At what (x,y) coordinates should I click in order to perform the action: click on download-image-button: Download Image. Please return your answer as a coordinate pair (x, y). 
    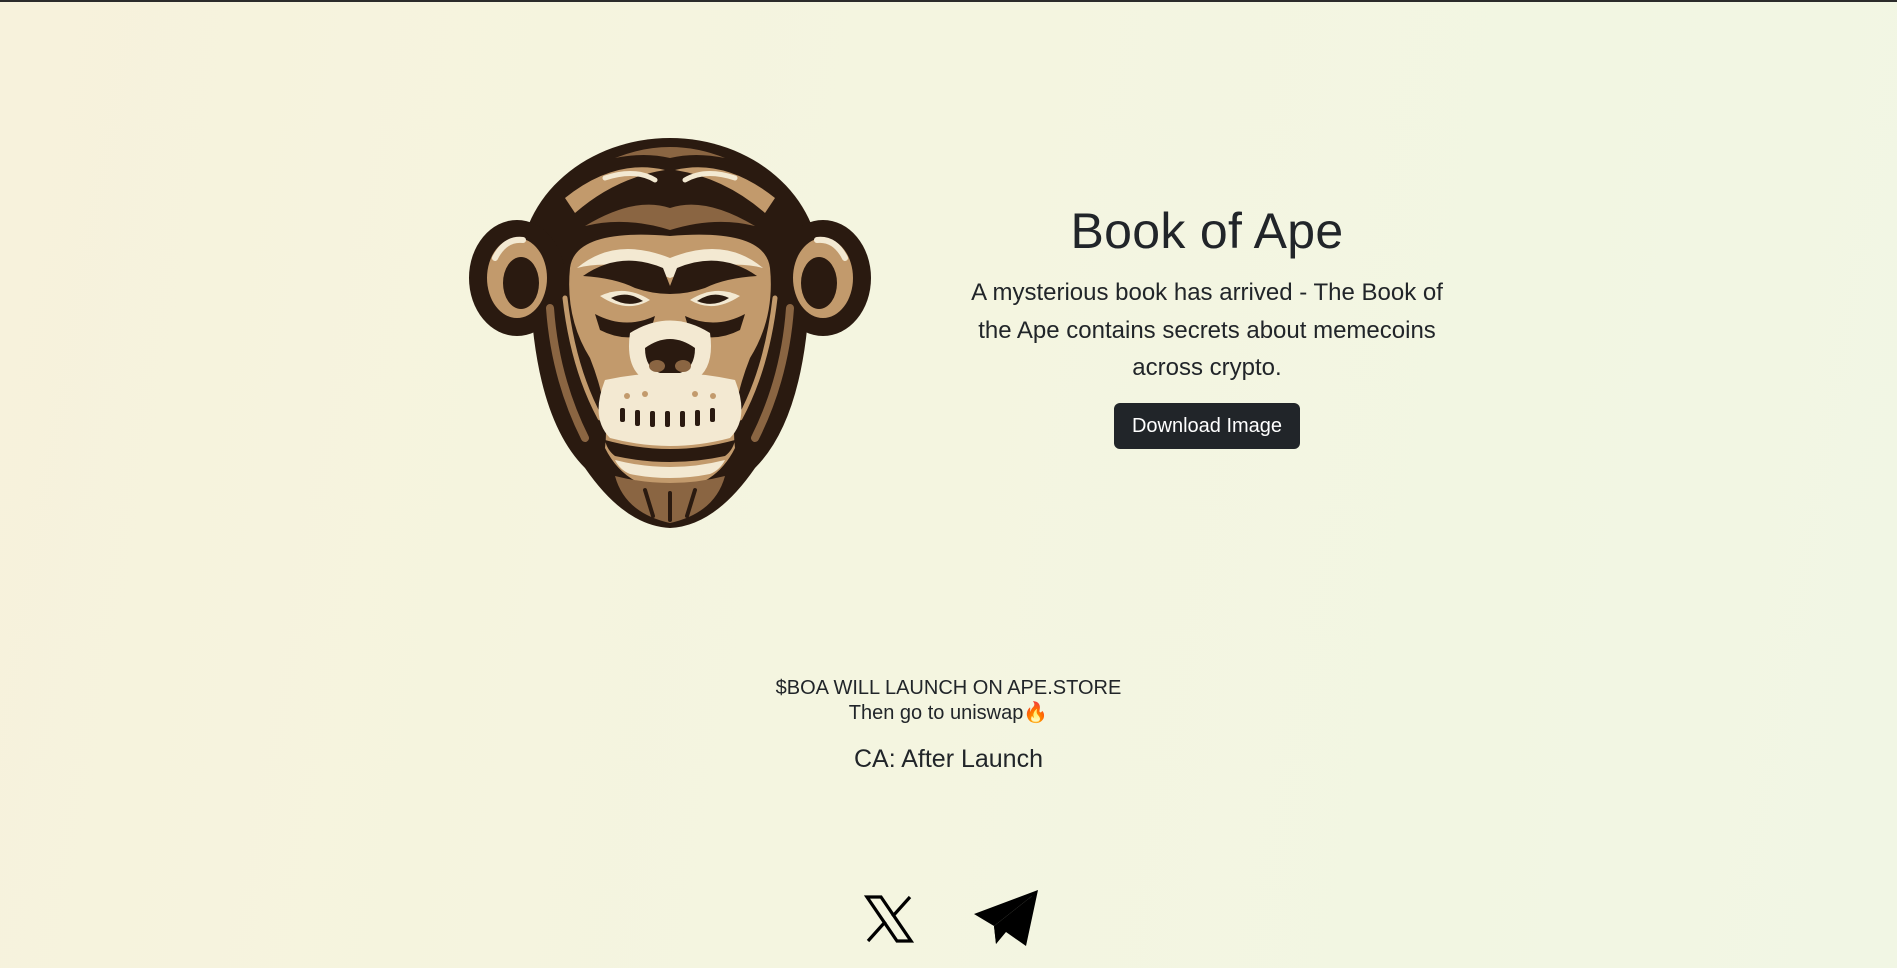
    Looking at the image, I should click on (1207, 425).